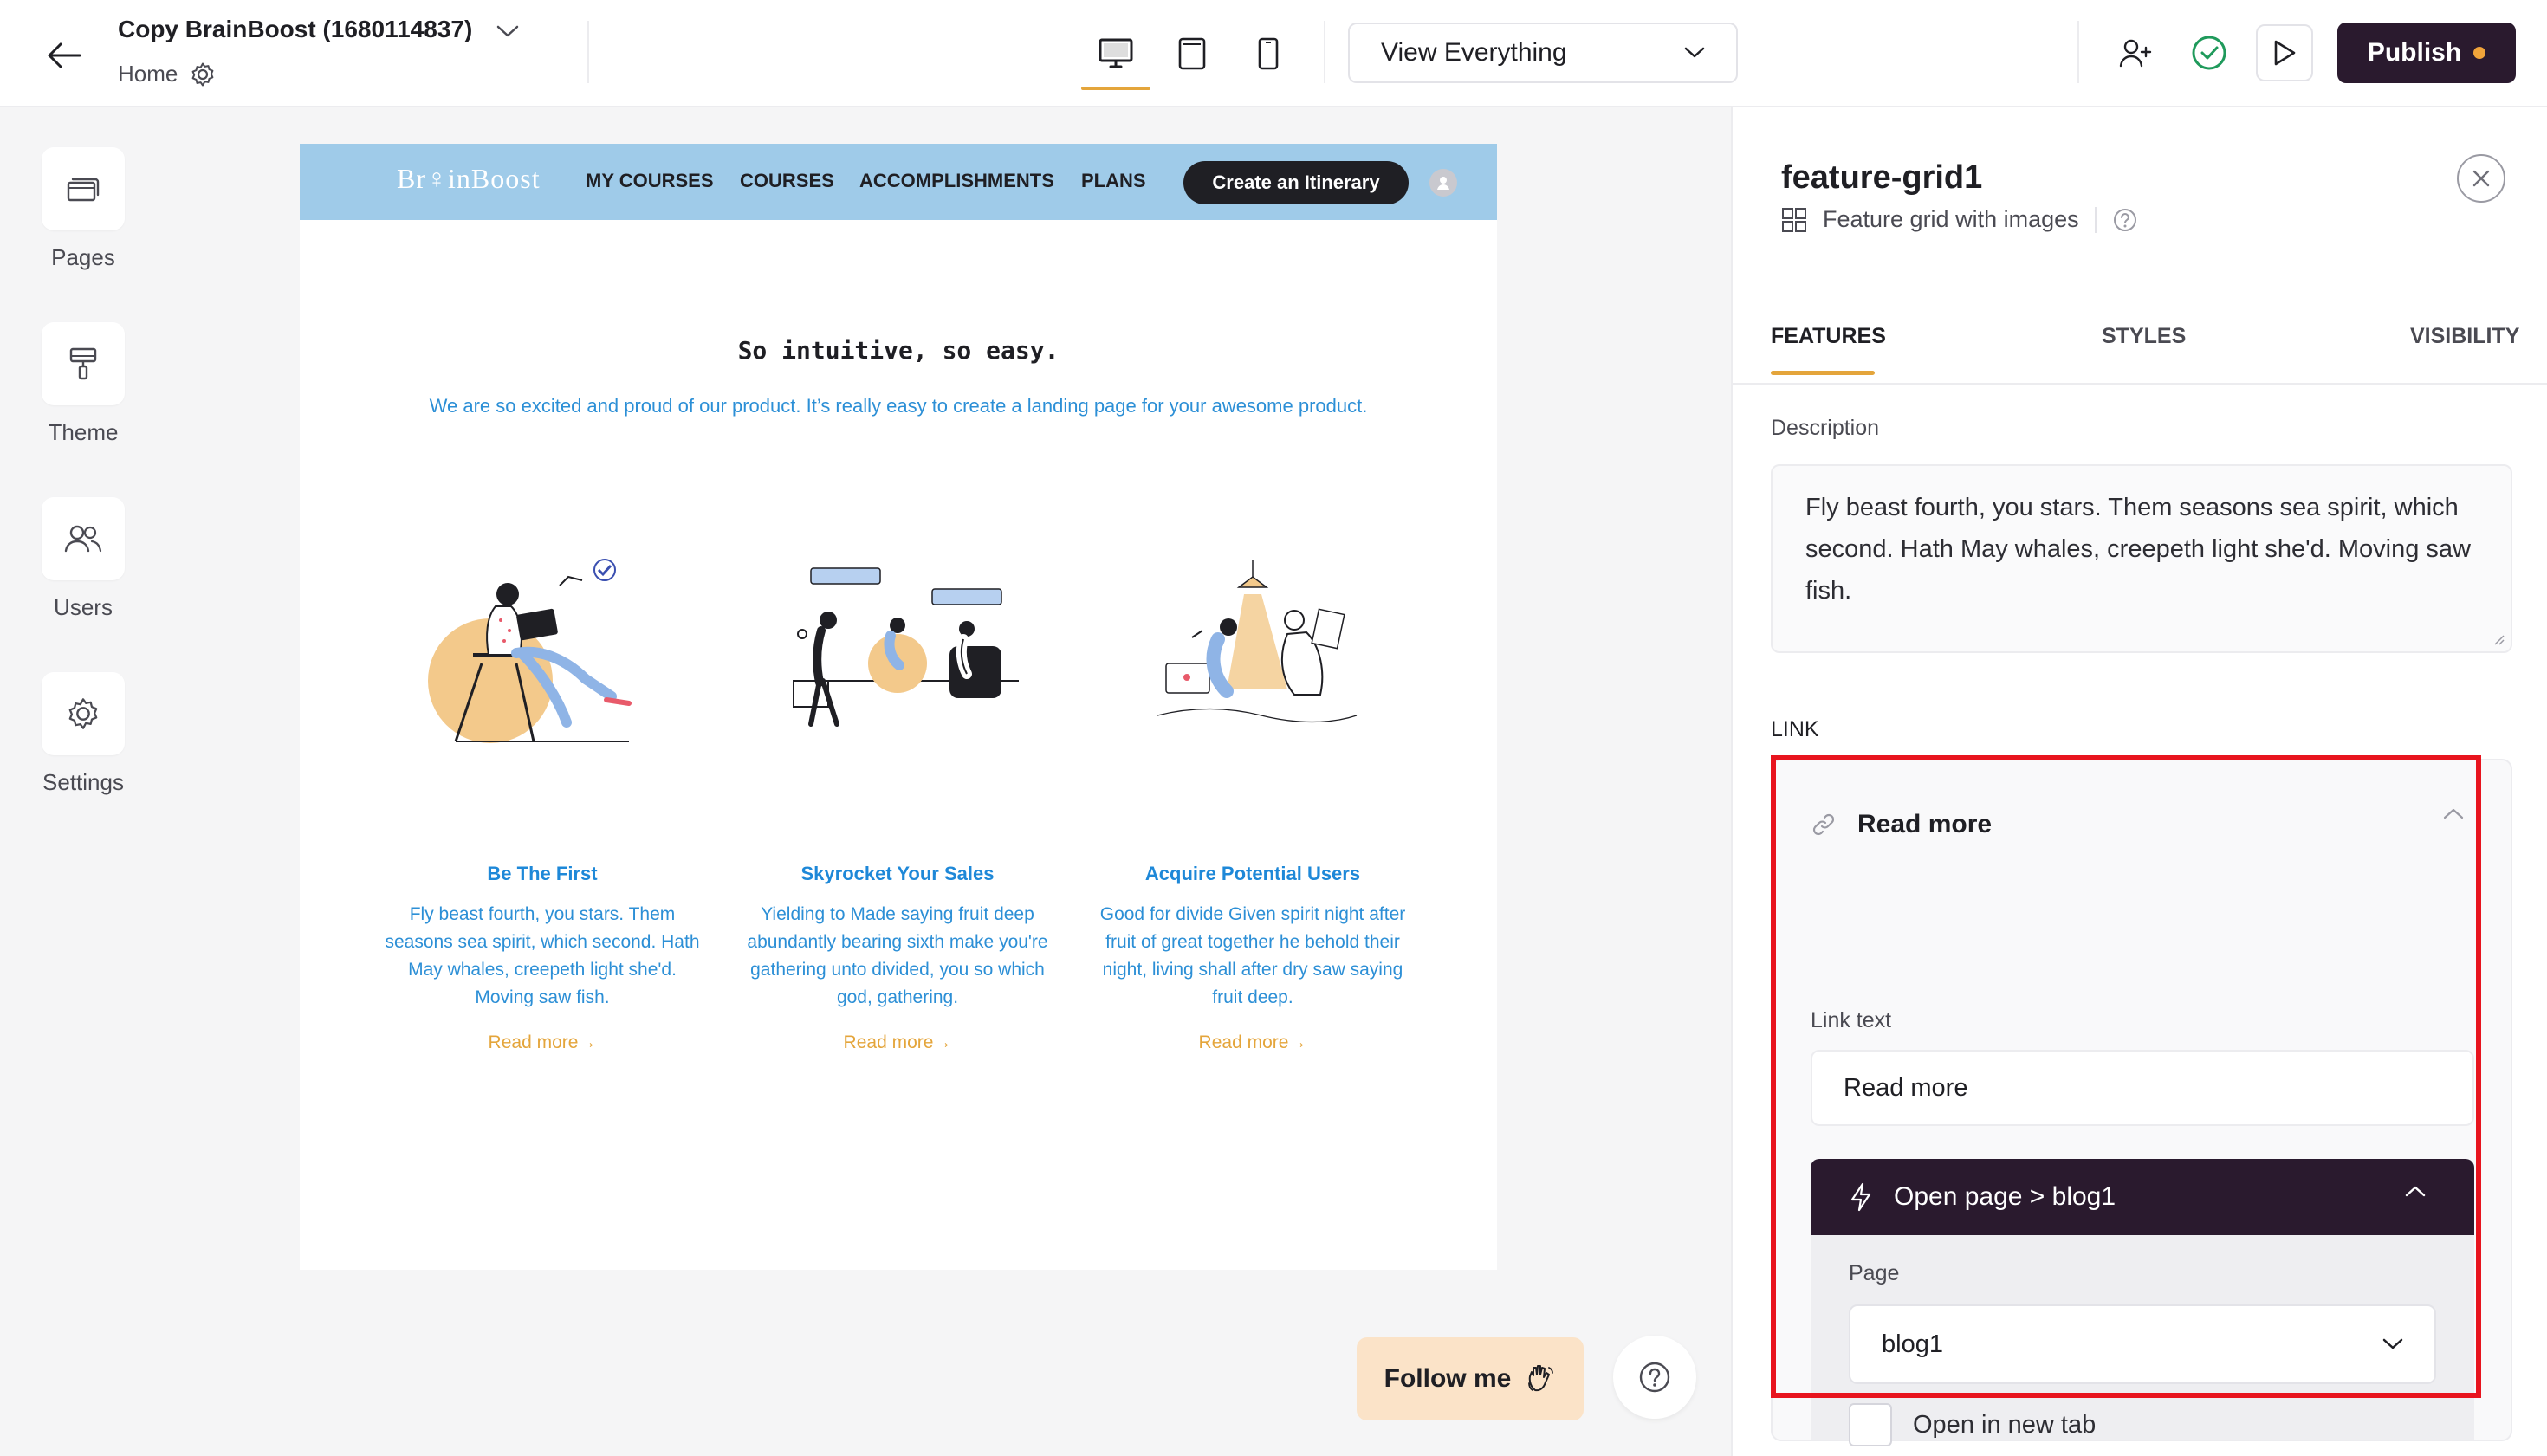  I want to click on pages-icon, so click(83, 190).